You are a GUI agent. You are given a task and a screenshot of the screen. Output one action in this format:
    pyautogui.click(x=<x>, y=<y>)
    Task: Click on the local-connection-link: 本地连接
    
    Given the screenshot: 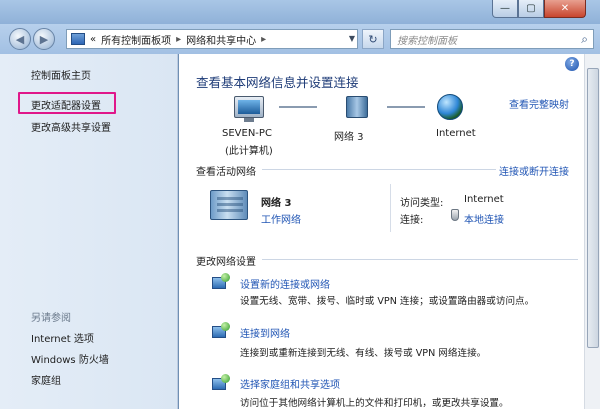 What is the action you would take?
    pyautogui.click(x=484, y=218)
    